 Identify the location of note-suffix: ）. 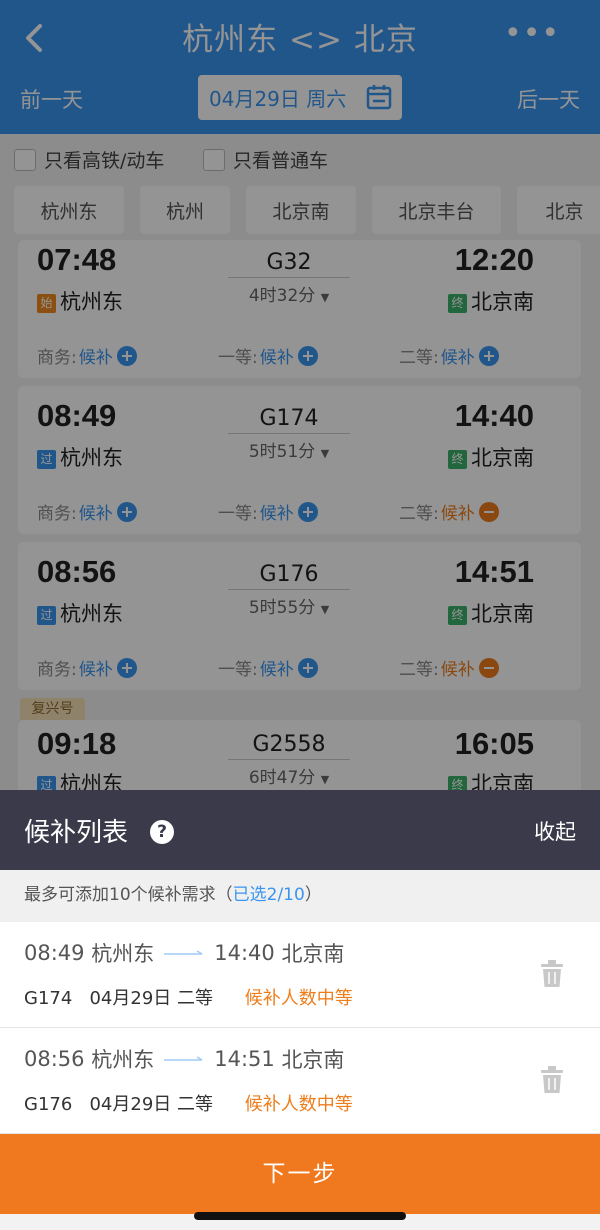
(313, 895).